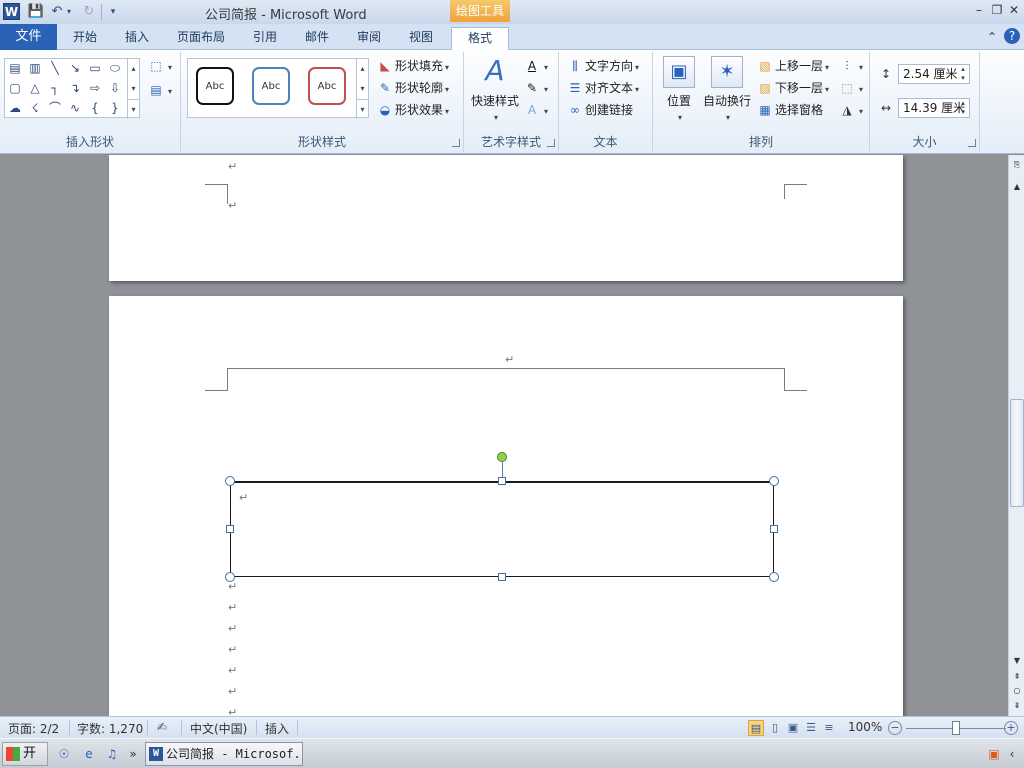 Image resolution: width=1024 pixels, height=768 pixels. Describe the element at coordinates (11, 11) in the screenshot. I see `word-app-icon: W` at that location.